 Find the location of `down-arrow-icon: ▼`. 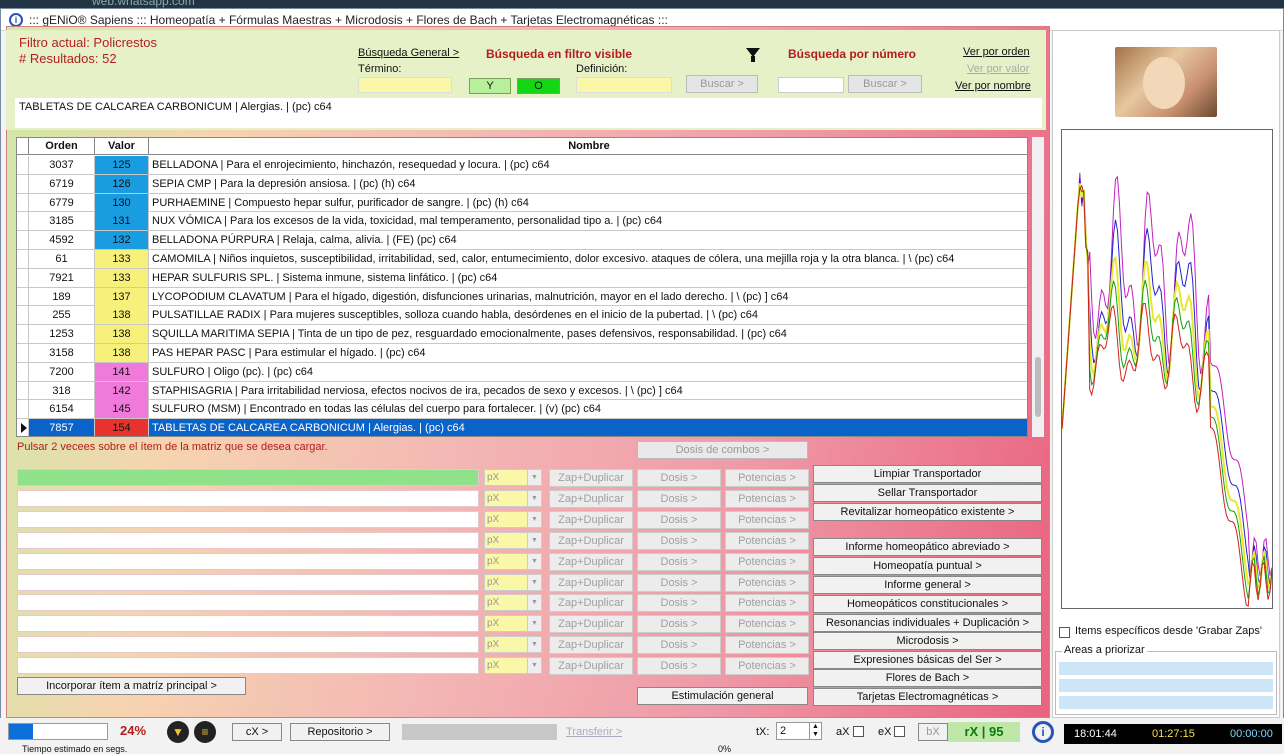

down-arrow-icon: ▼ is located at coordinates (178, 732).